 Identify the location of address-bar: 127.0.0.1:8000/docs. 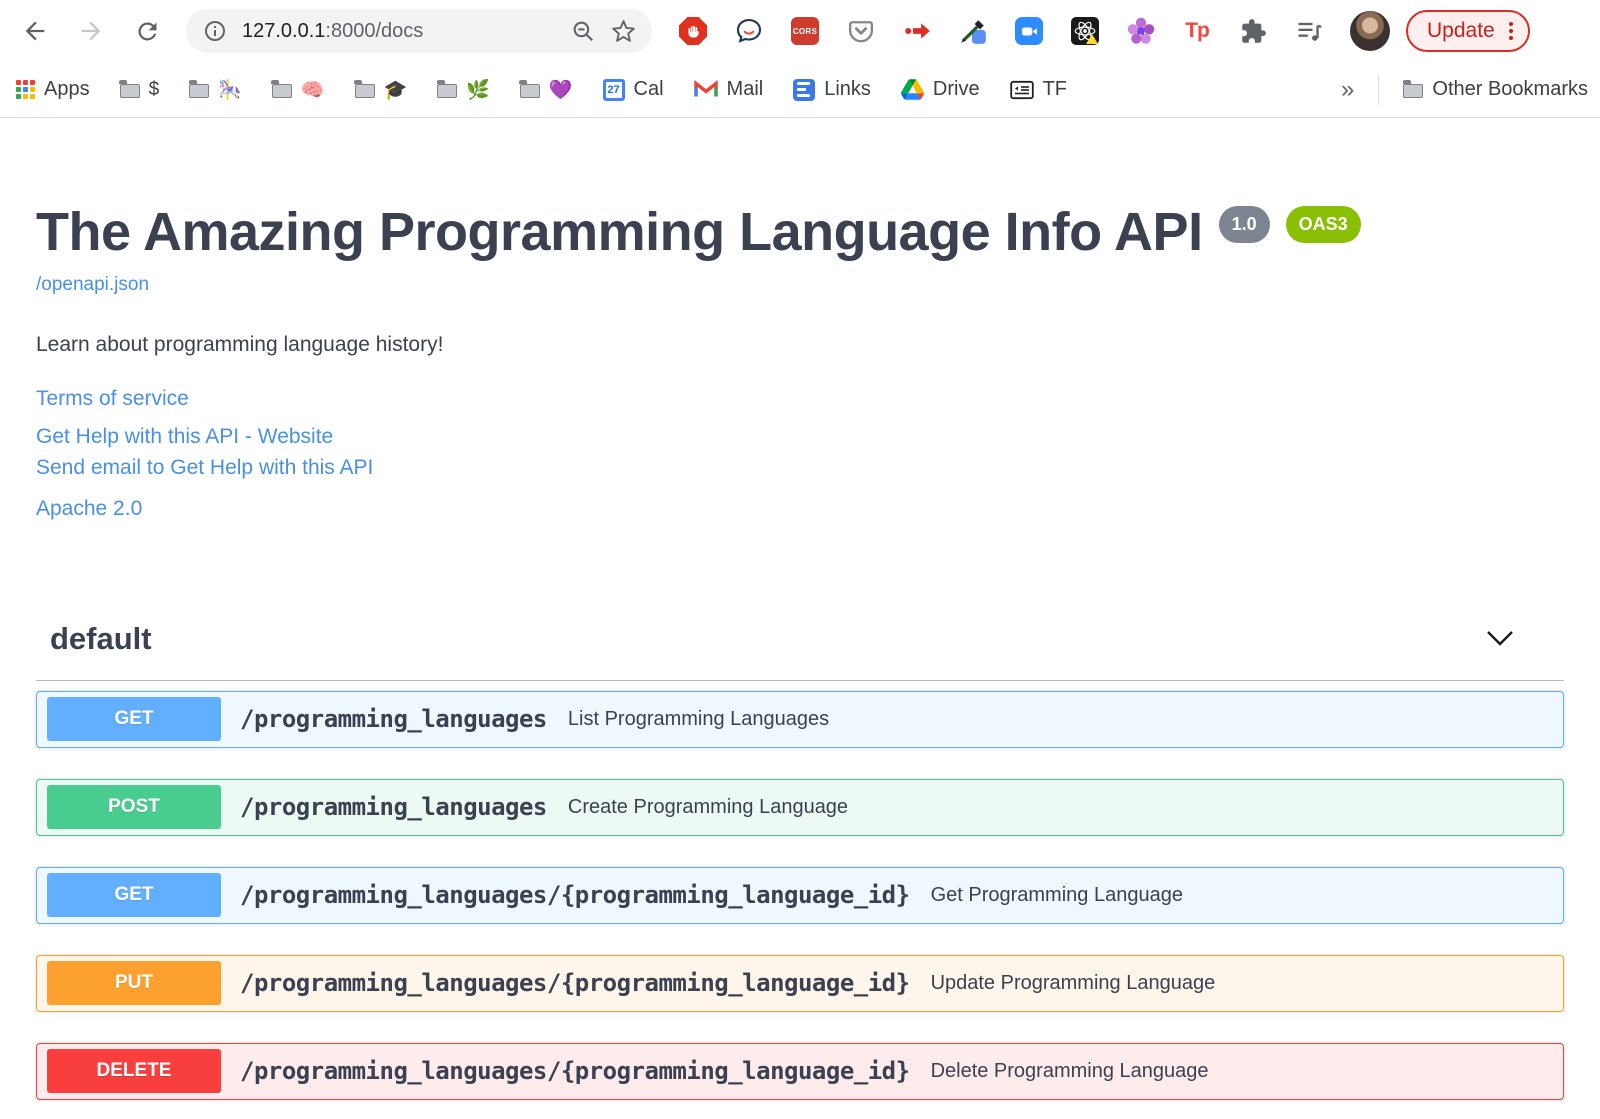
(419, 31).